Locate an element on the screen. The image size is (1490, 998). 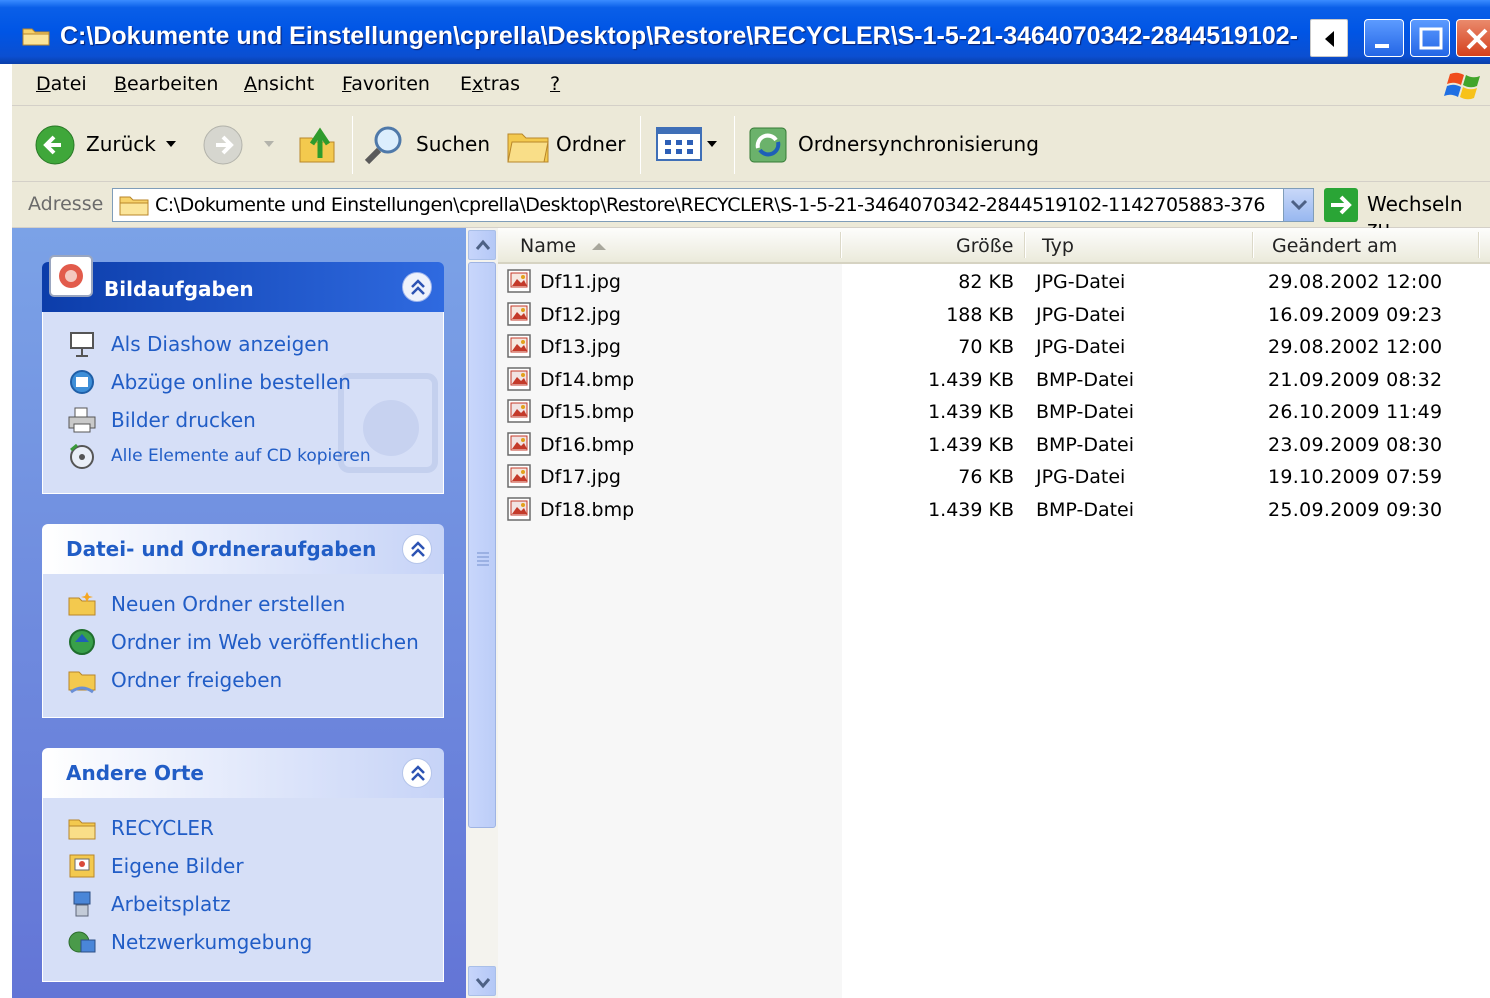
folder-sync-button: Ordnersynchronisierung is located at coordinates (892, 144).